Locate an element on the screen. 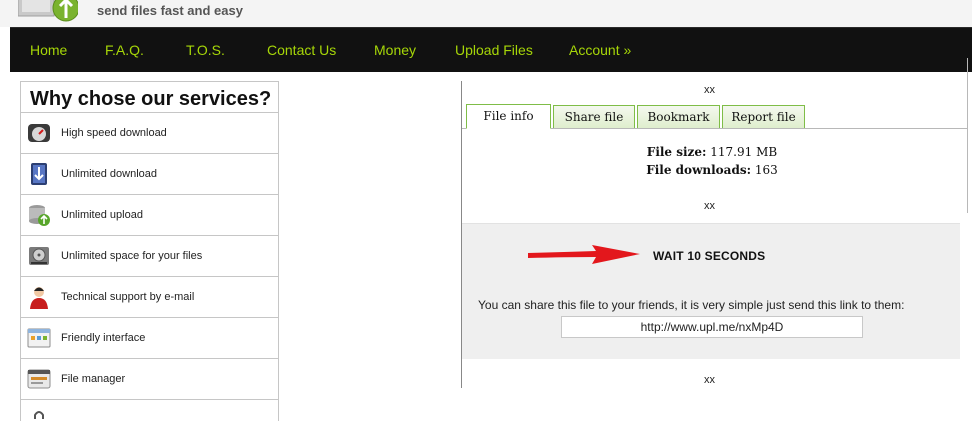 The image size is (972, 441). file-downloads-value: 163 is located at coordinates (766, 170).